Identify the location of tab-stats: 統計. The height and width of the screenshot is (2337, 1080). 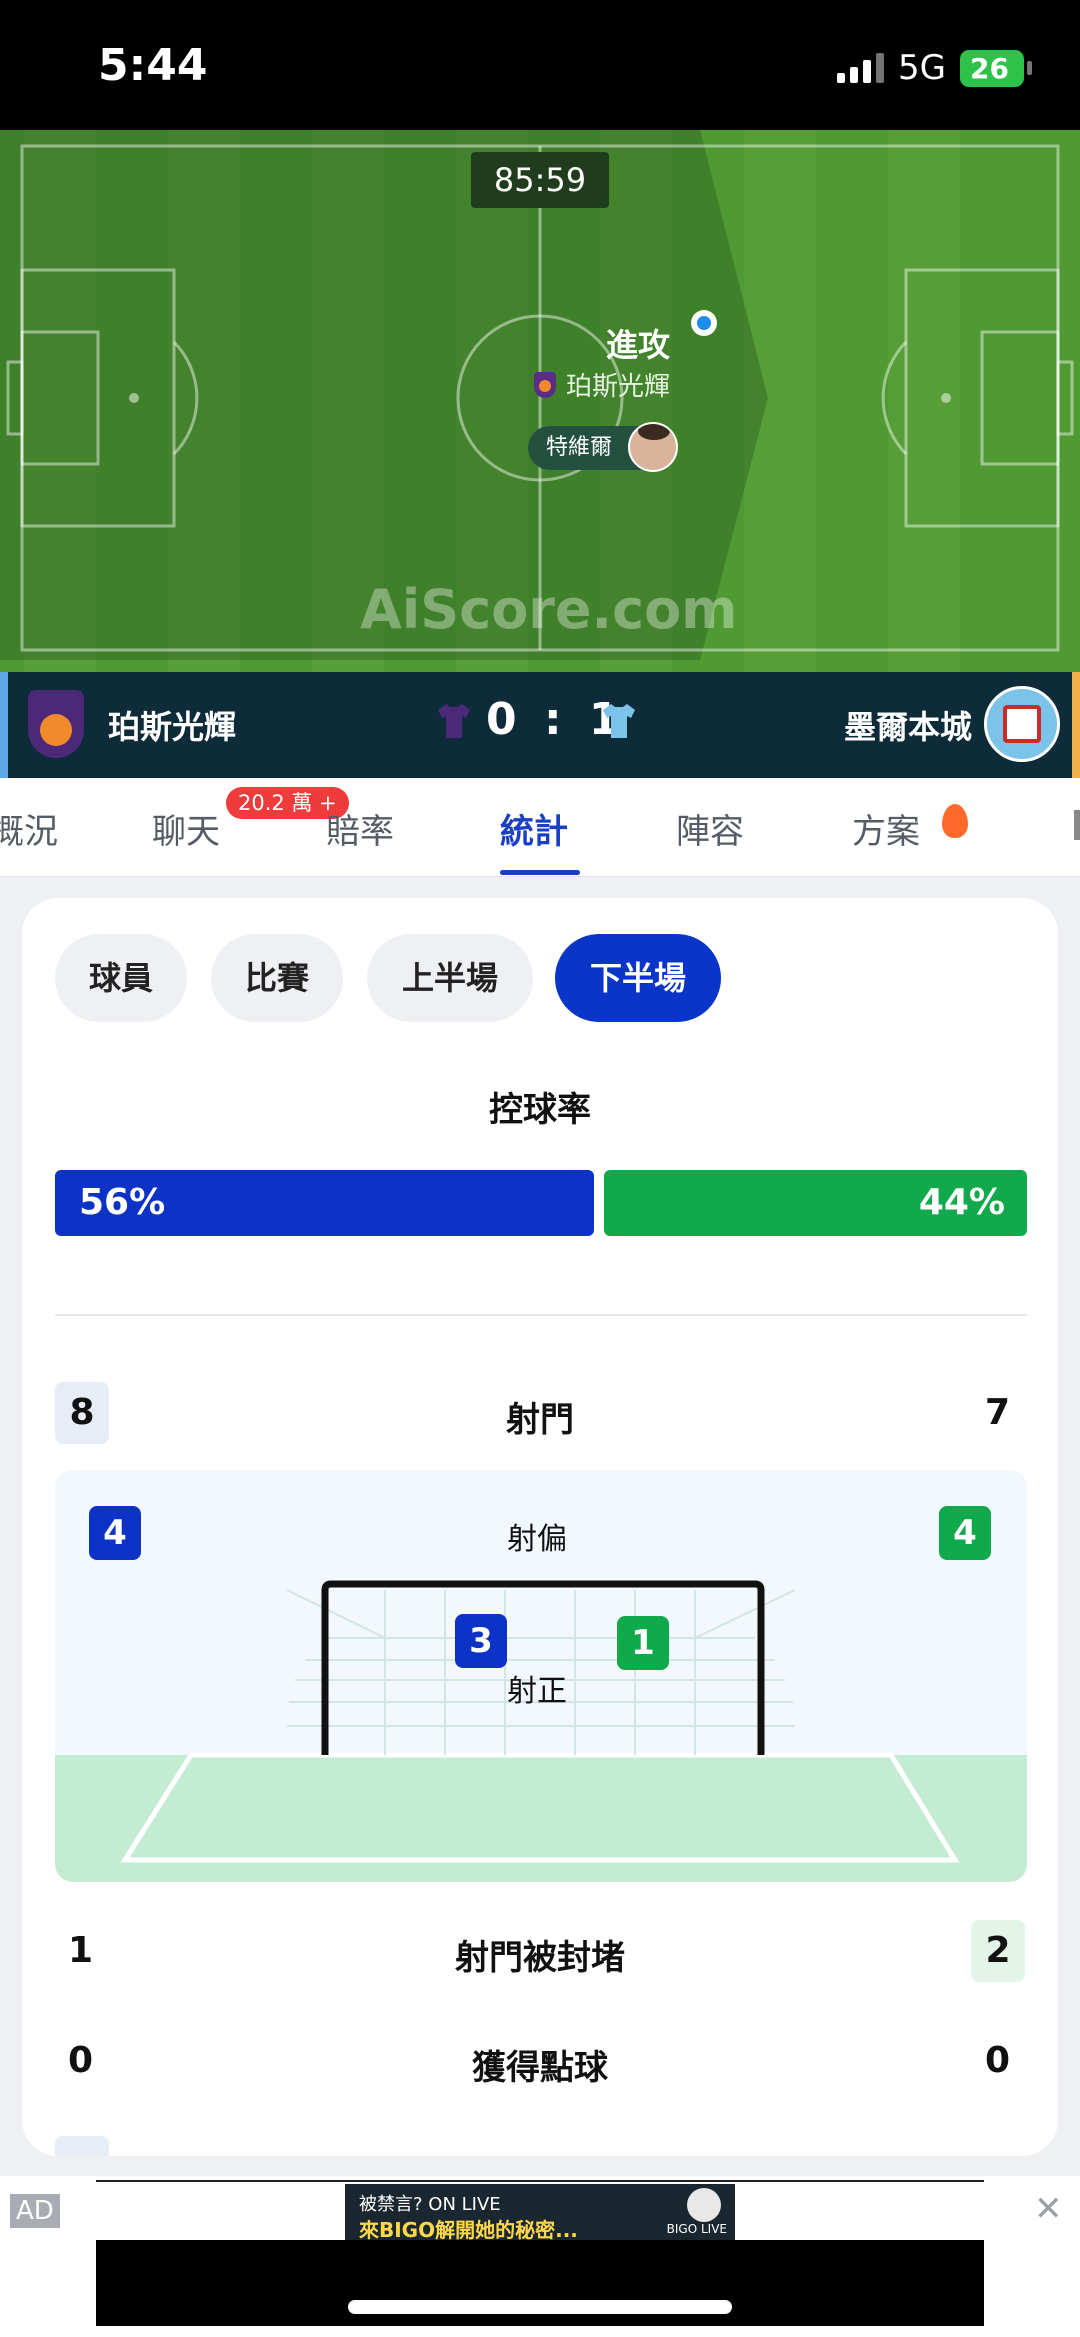
(534, 828).